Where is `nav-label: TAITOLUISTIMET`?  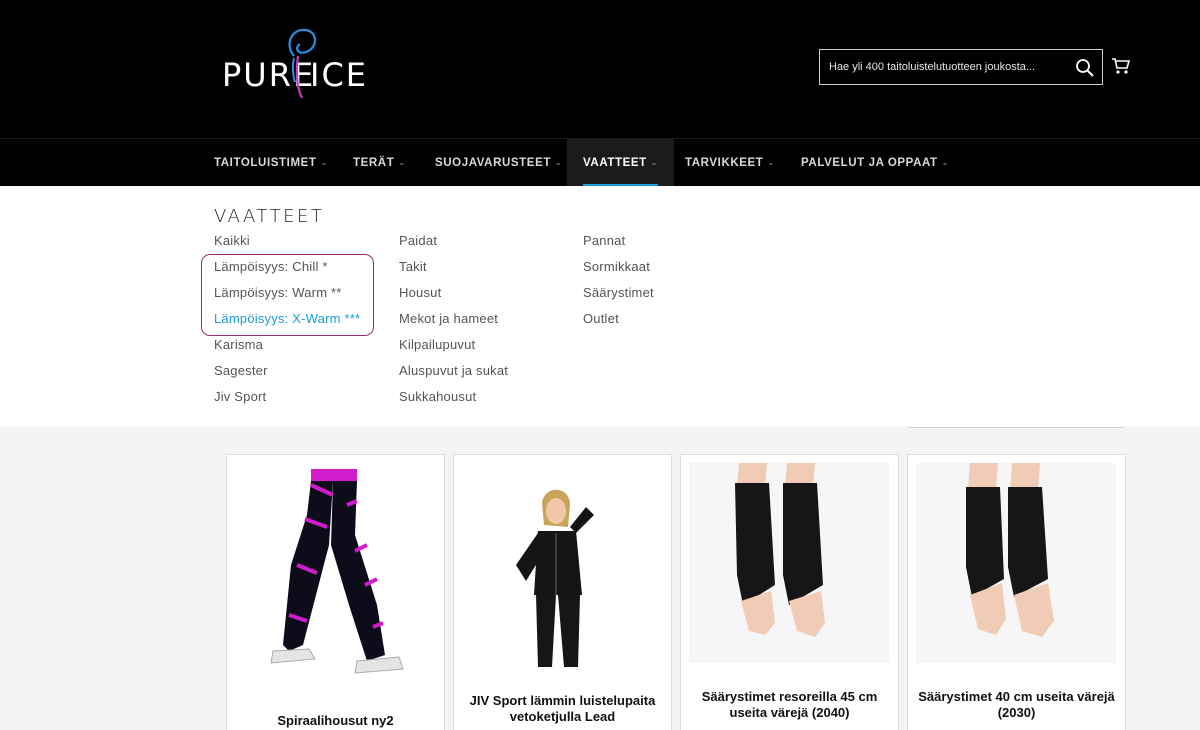
nav-label: TAITOLUISTIMET is located at coordinates (265, 163).